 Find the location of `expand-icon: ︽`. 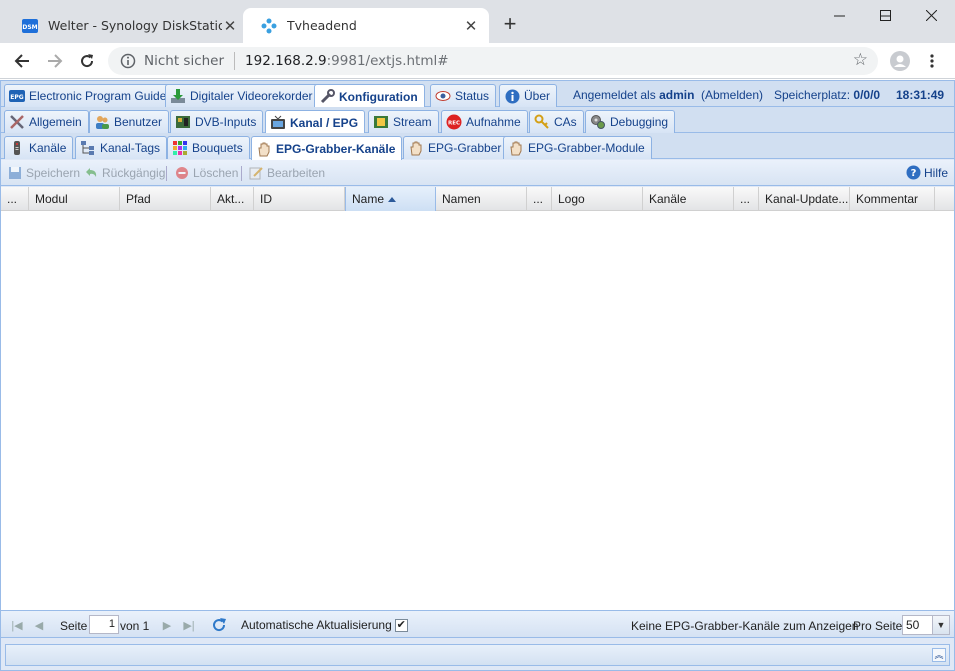

expand-icon: ︽ is located at coordinates (939, 655).